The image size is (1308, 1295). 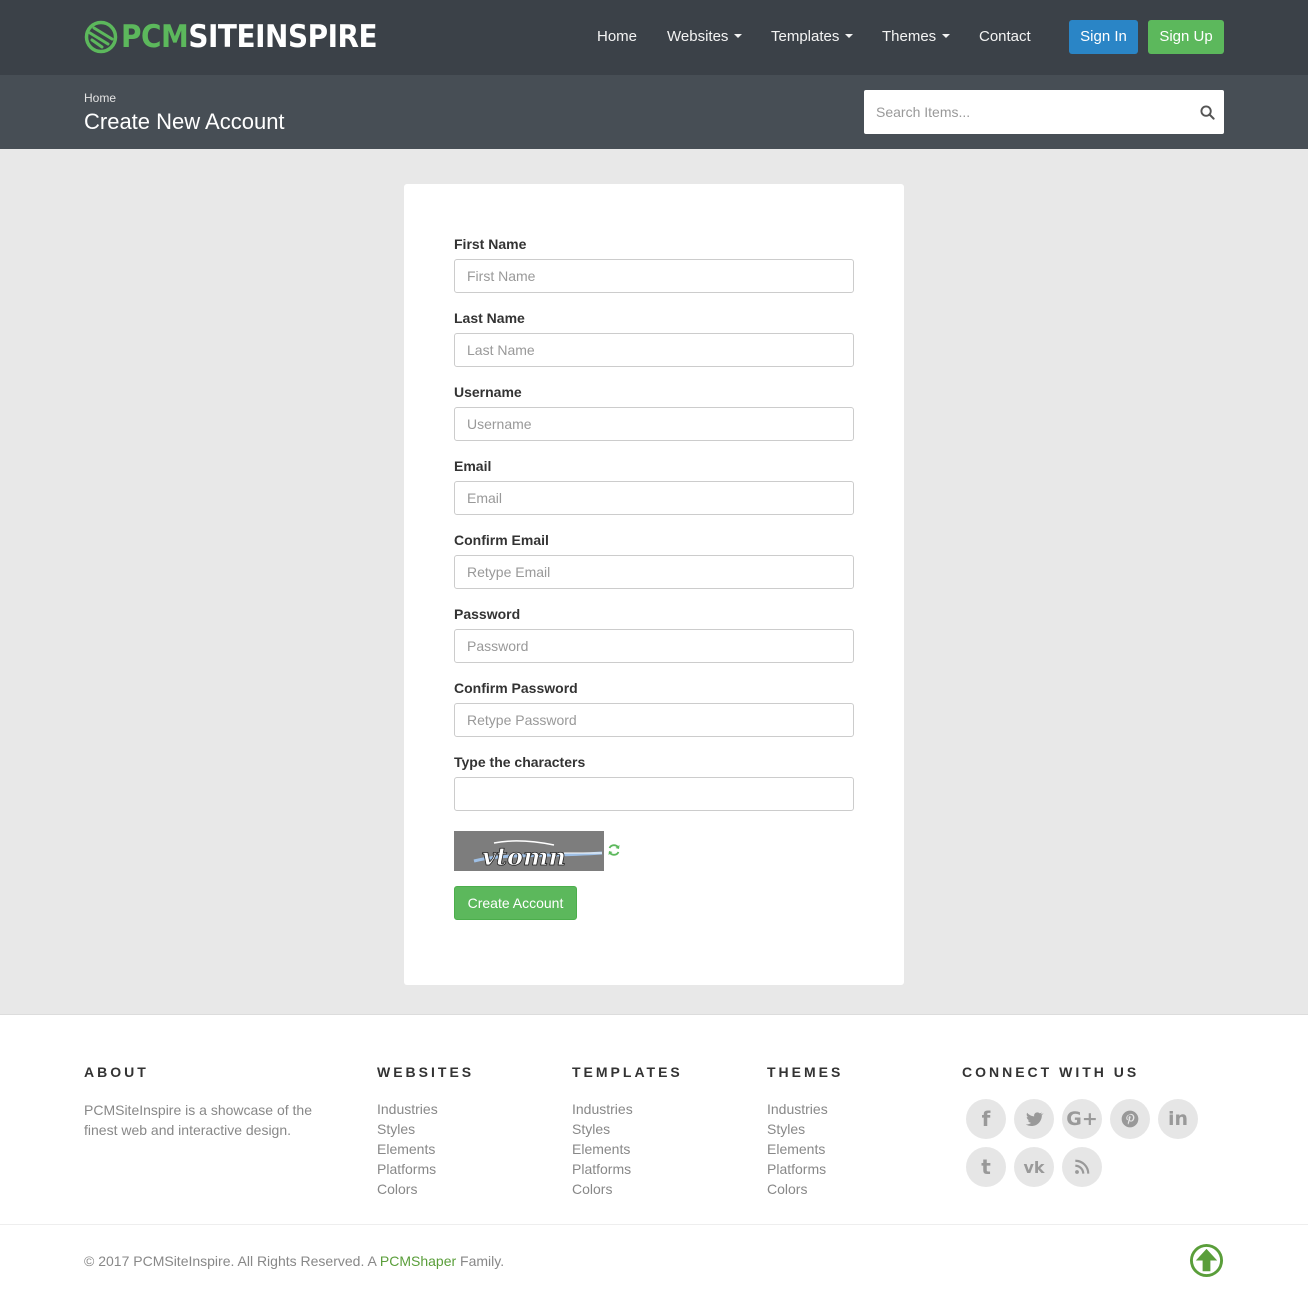 What do you see at coordinates (1024, 112) in the screenshot?
I see `search-input` at bounding box center [1024, 112].